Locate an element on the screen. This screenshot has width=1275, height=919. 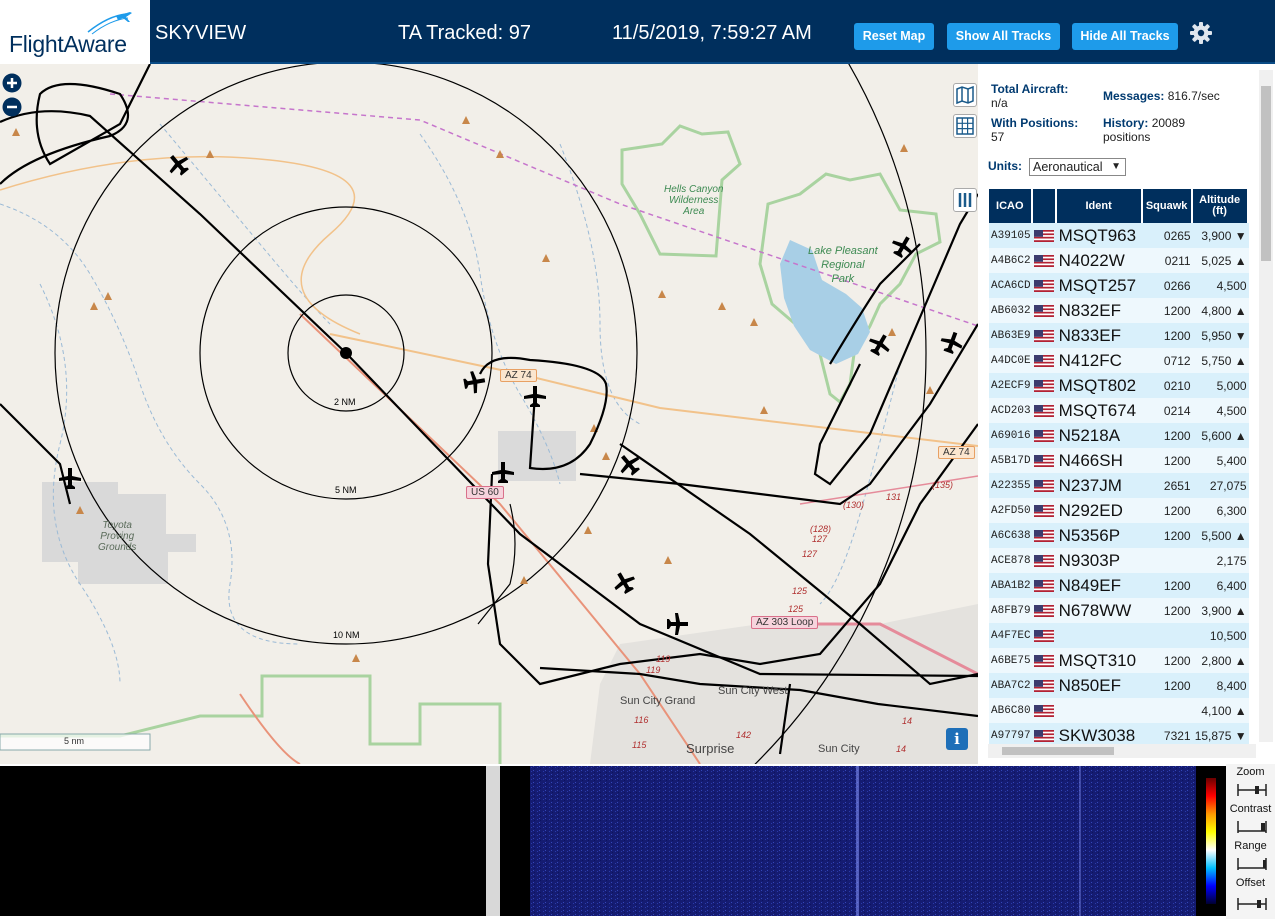
aircraft-row: ACA6CD MSQT257 0266 4,500 is located at coordinates (1119, 285).